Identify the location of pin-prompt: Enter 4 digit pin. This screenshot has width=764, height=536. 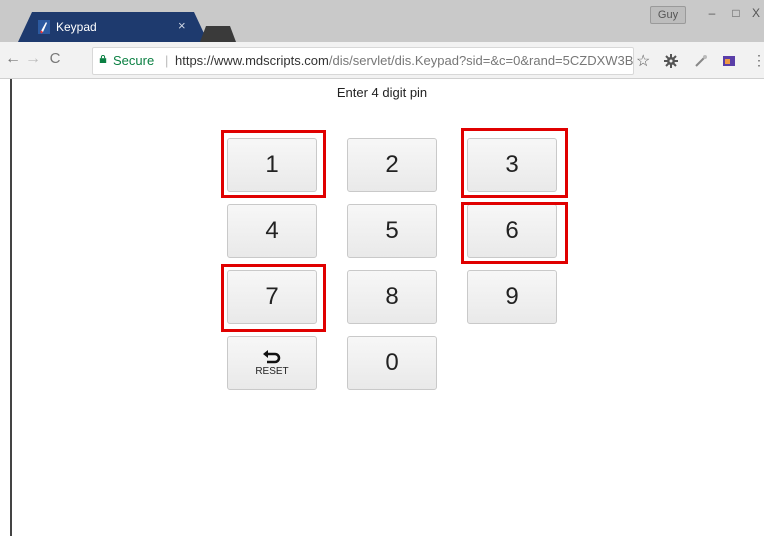
(382, 92).